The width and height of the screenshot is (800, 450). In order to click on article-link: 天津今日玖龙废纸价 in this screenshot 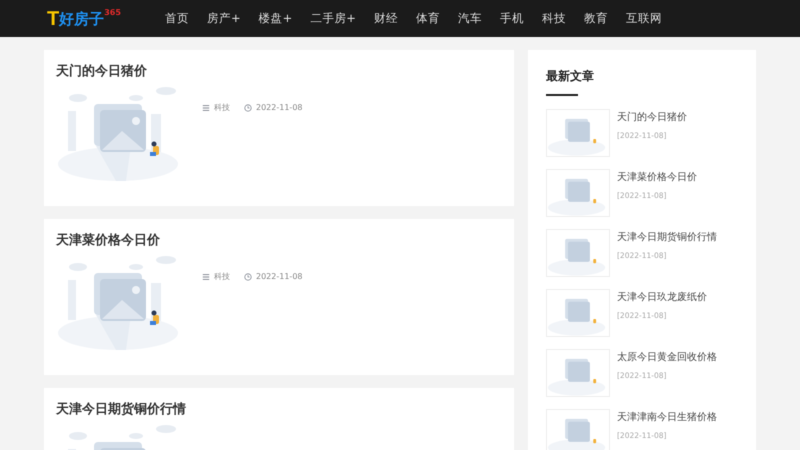, I will do `click(662, 297)`.